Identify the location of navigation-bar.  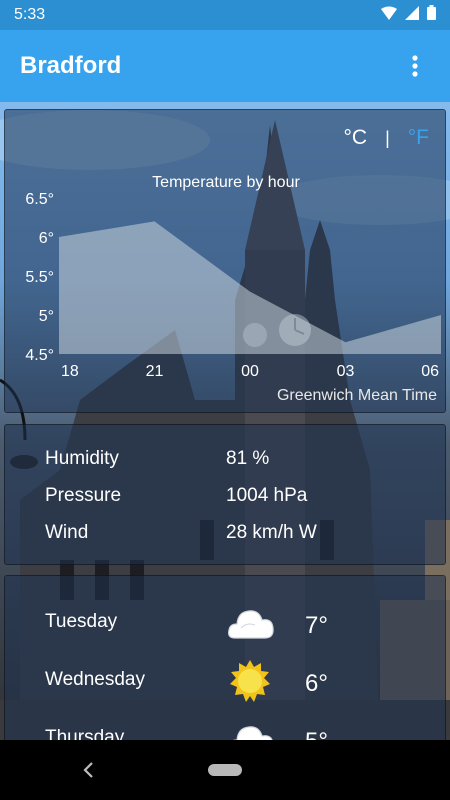
(225, 770).